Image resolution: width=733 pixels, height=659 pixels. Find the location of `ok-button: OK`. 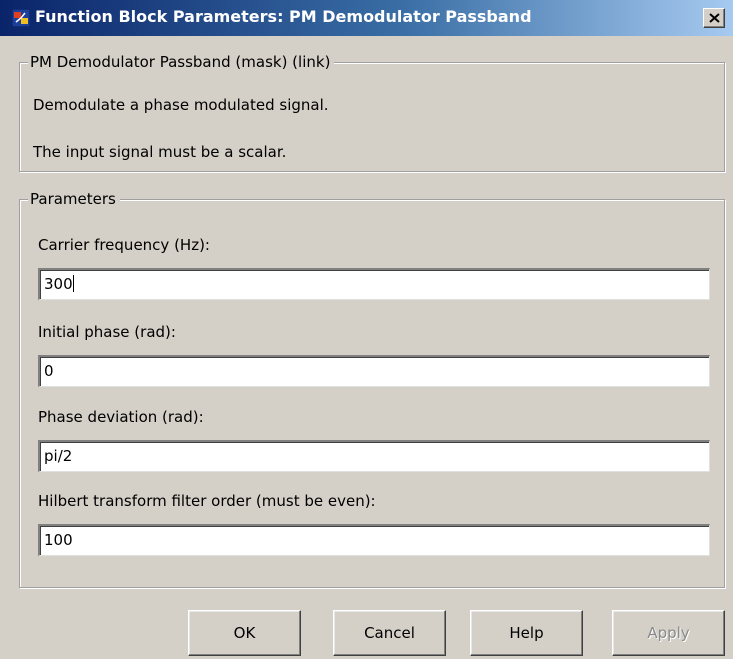

ok-button: OK is located at coordinates (244, 633).